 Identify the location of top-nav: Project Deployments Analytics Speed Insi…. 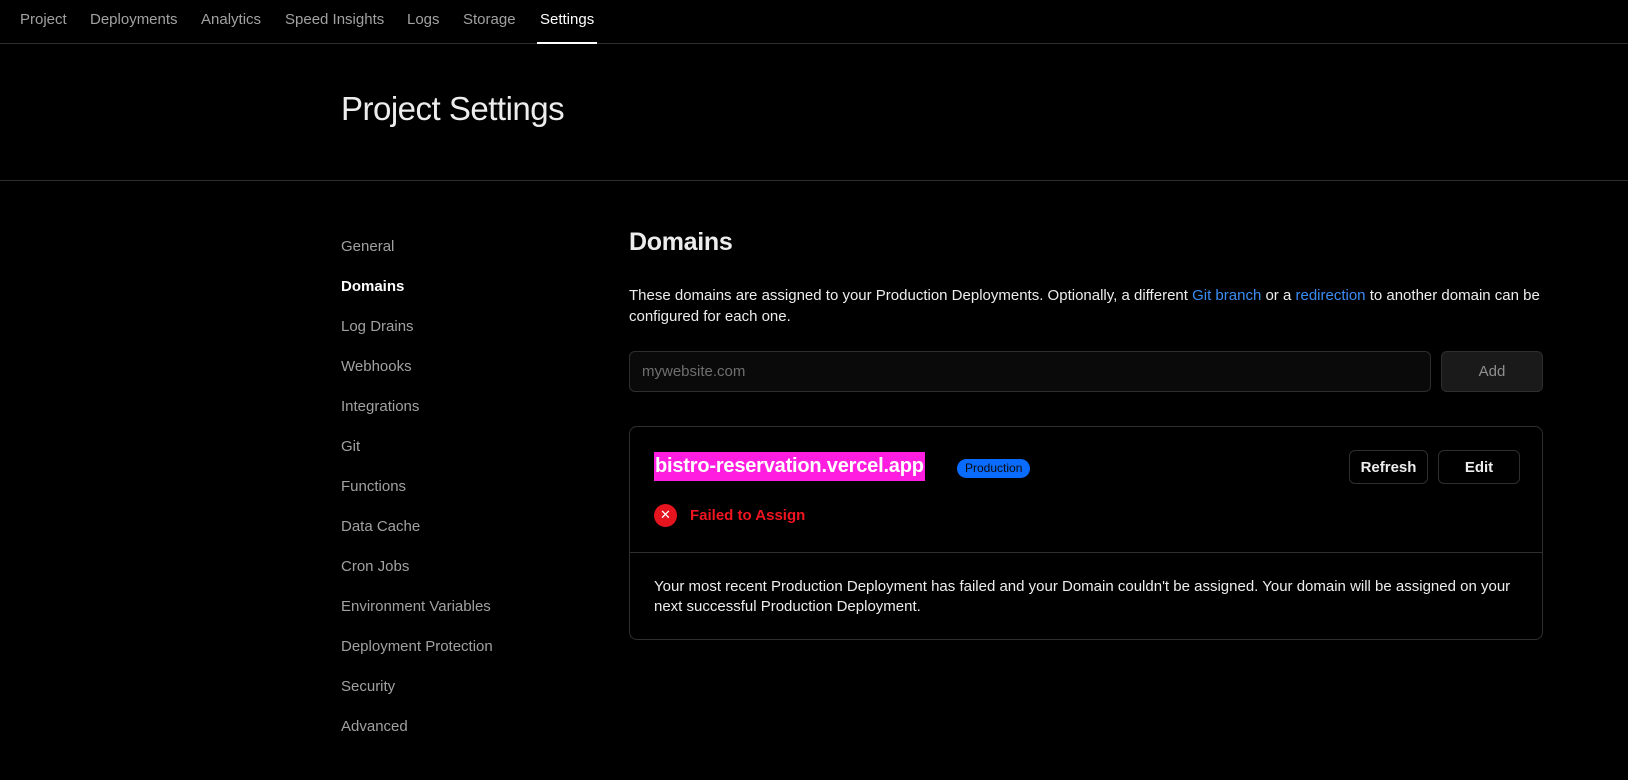
(814, 22).